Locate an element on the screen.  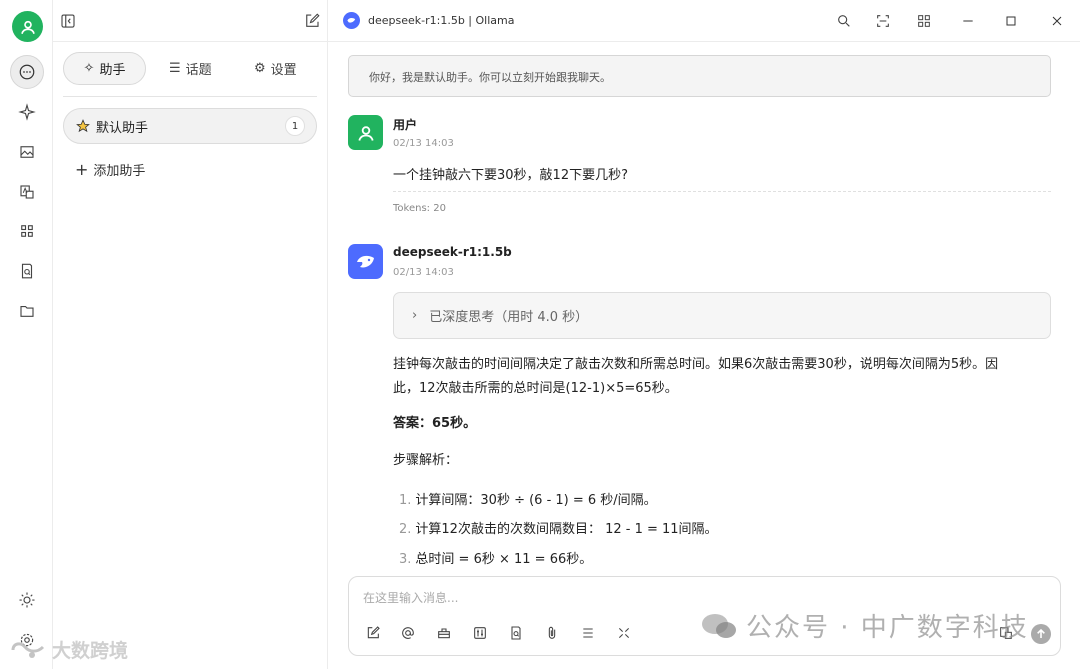
watermark-left-text: 大数跨境 is located at coordinates (90, 651).